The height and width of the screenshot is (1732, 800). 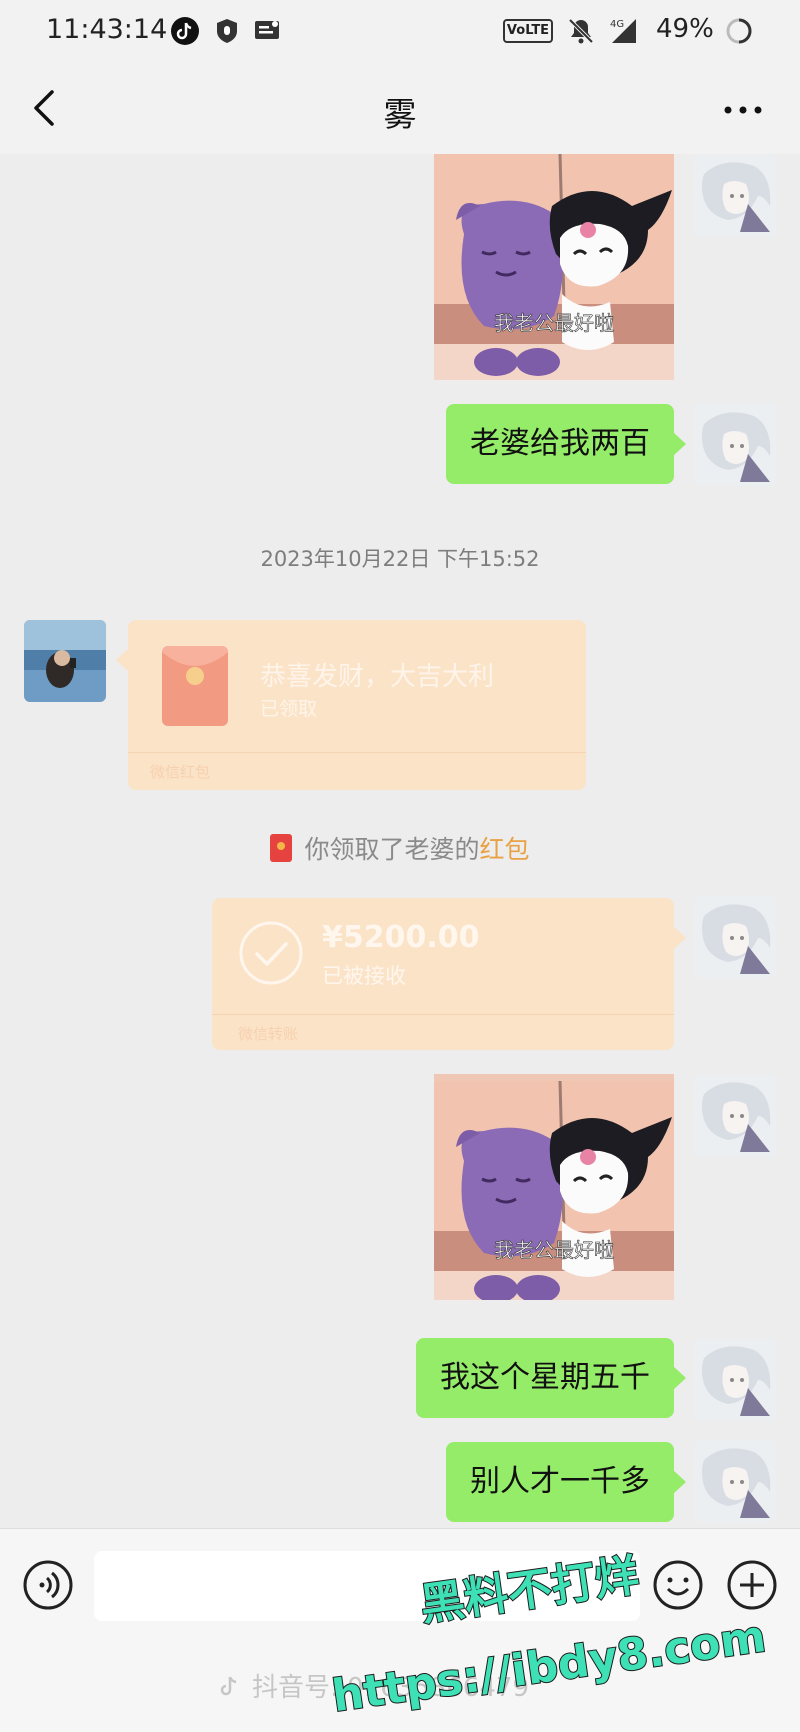 What do you see at coordinates (505, 849) in the screenshot?
I see `red-packet-link: 红包` at bounding box center [505, 849].